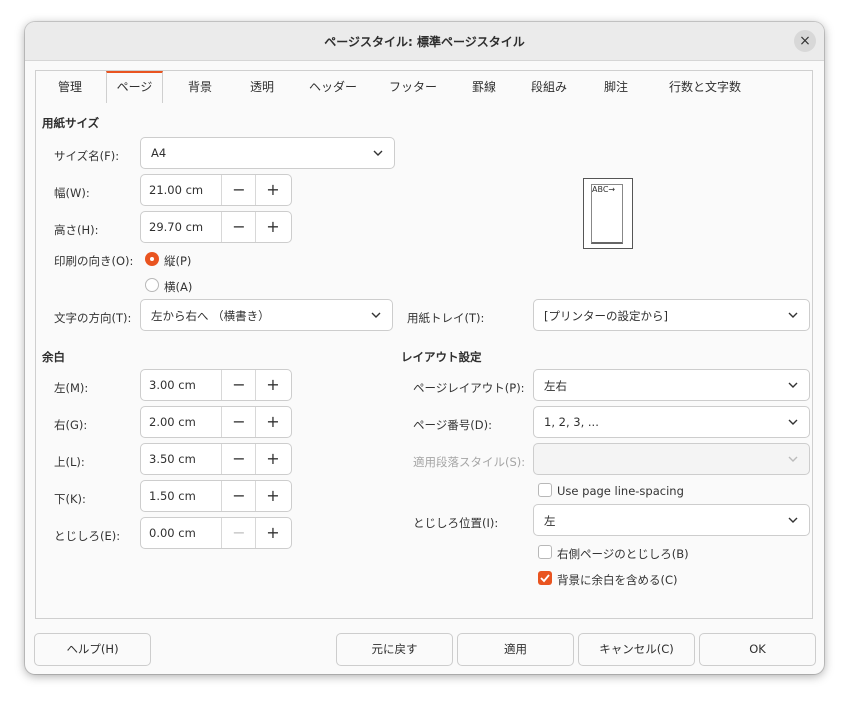 The image size is (850, 704). What do you see at coordinates (216, 227) in the screenshot?
I see `height-spinbox: 29.70 cm − +` at bounding box center [216, 227].